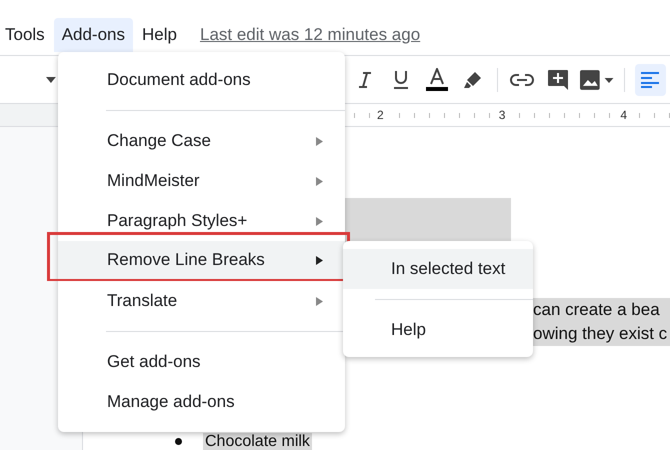  I want to click on body-text: can create a bea, so click(601, 310).